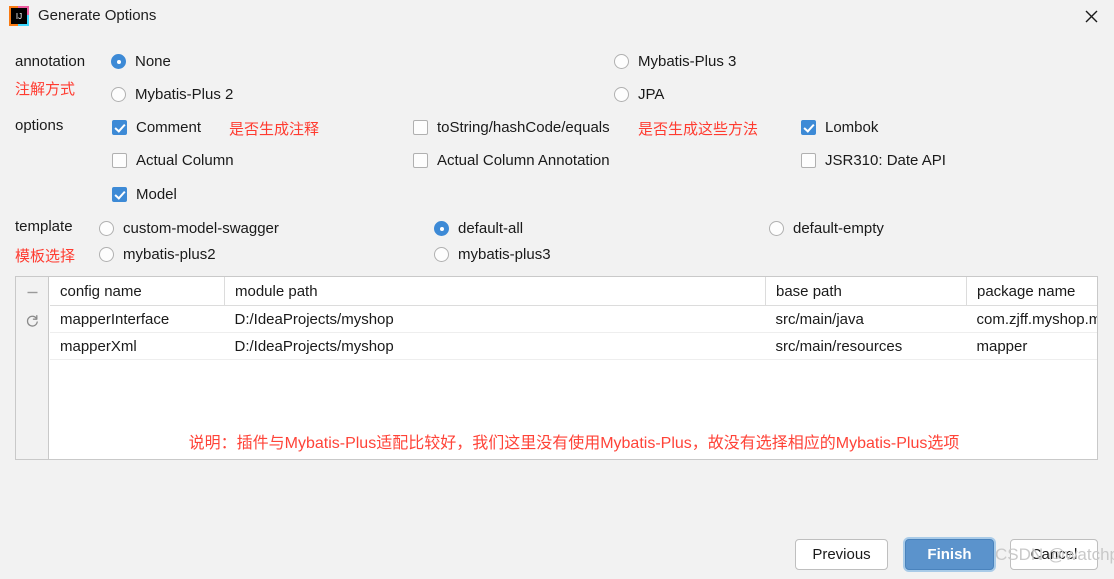 The image size is (1114, 579). I want to click on checkbox-actual-column: Actual Column, so click(173, 160).